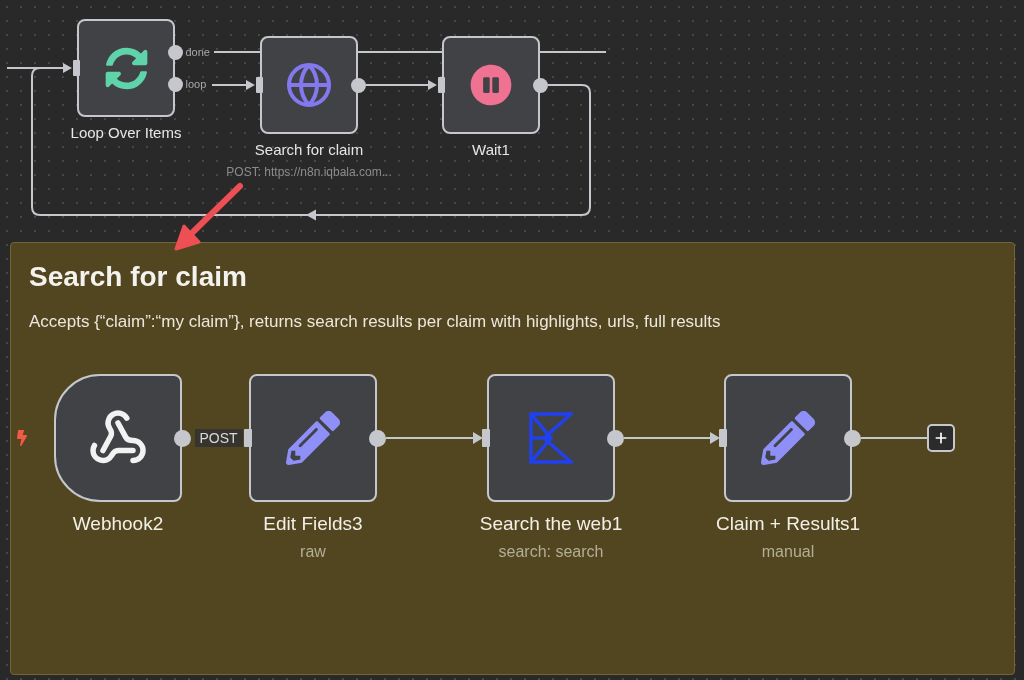 The width and height of the screenshot is (1024, 680). What do you see at coordinates (208, 217) in the screenshot?
I see `annotation-arrow` at bounding box center [208, 217].